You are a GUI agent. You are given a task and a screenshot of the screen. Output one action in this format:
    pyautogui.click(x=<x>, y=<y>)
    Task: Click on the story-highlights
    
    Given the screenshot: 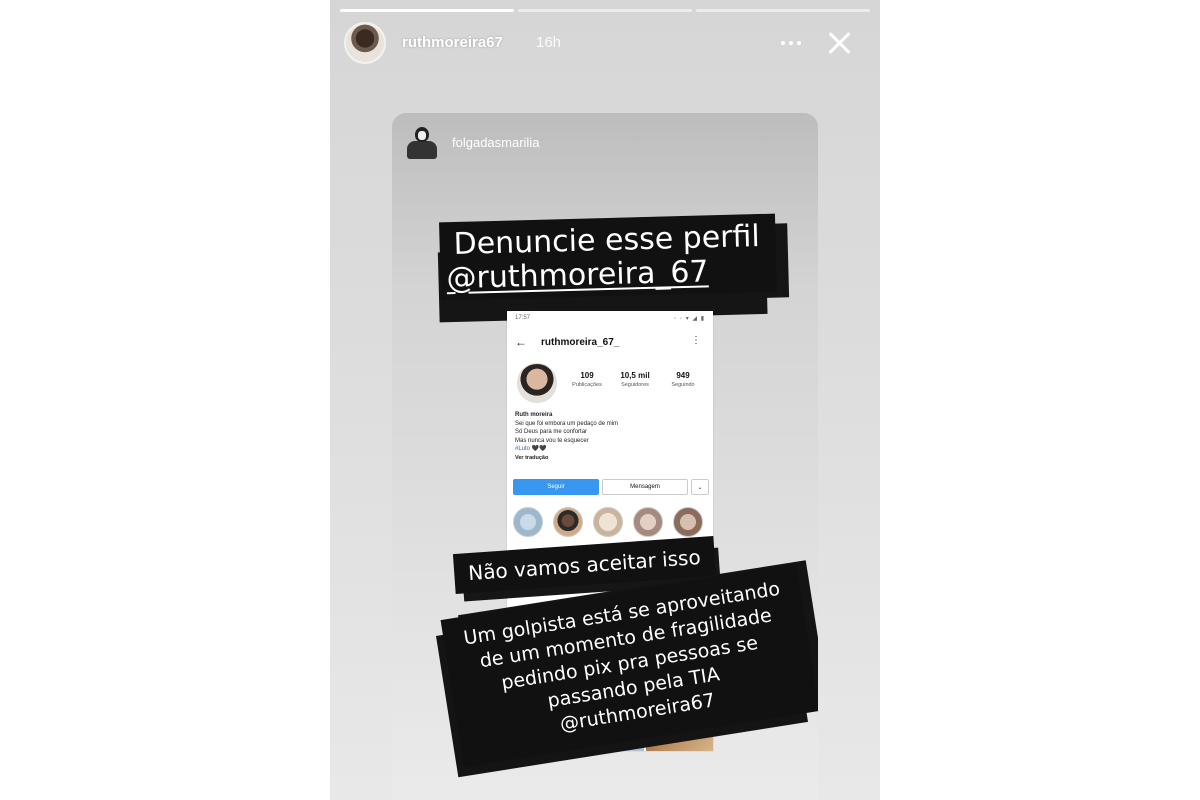 What is the action you would take?
    pyautogui.click(x=613, y=524)
    